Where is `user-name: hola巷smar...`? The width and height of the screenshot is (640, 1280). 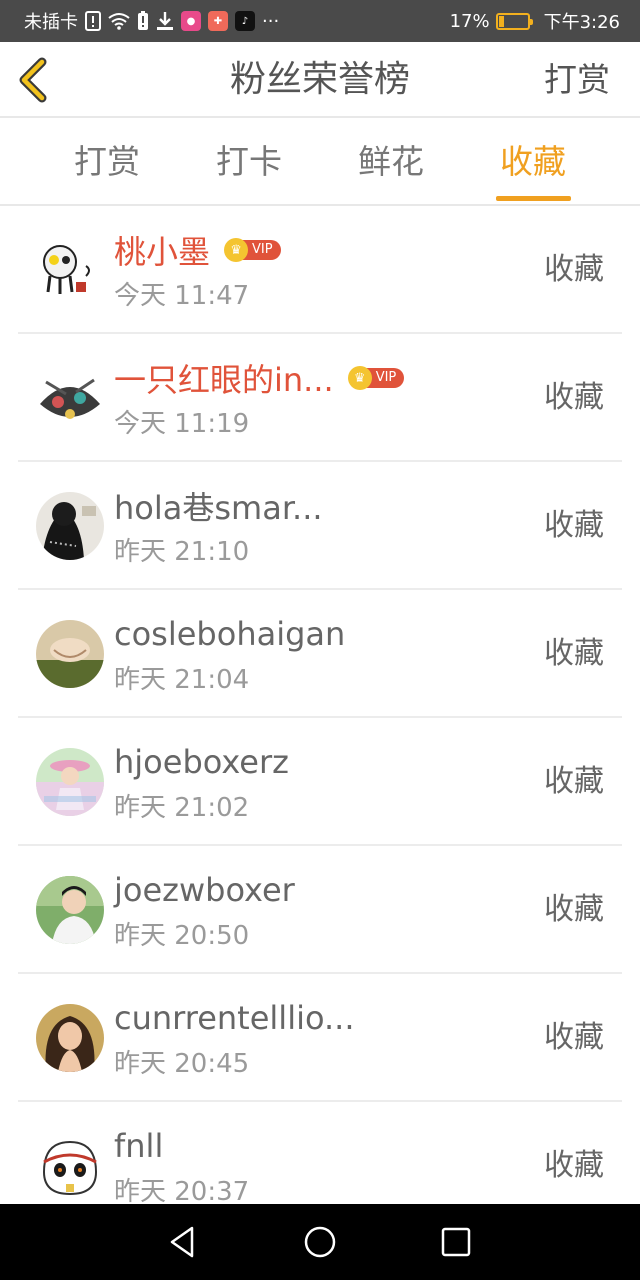
user-name: hola巷smar... is located at coordinates (218, 508).